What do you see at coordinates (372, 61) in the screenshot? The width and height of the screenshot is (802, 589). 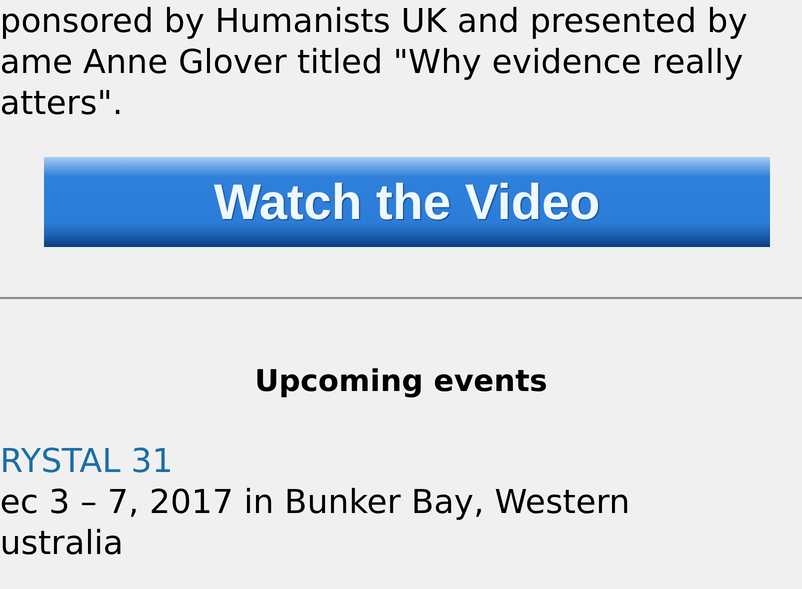 I see `paragraph-line: ame Anne Glover titled "Why evidence really` at bounding box center [372, 61].